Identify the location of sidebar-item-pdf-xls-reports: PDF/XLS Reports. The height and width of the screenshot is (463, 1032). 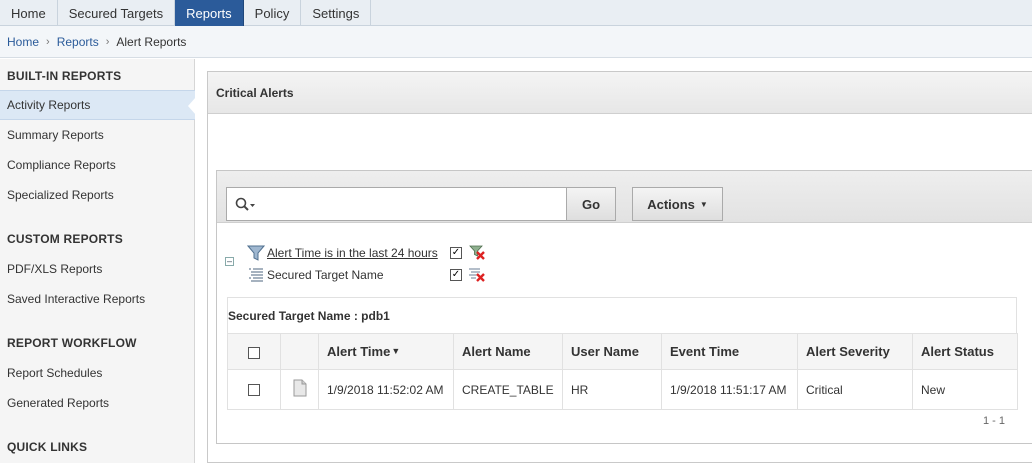
(97, 269).